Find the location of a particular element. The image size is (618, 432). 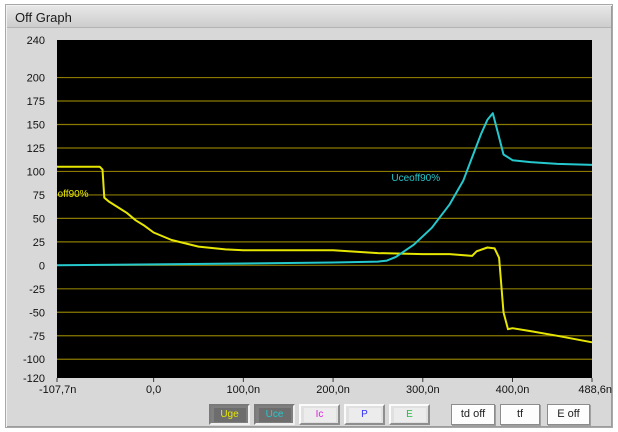

series-toggle-e: E is located at coordinates (409, 414).